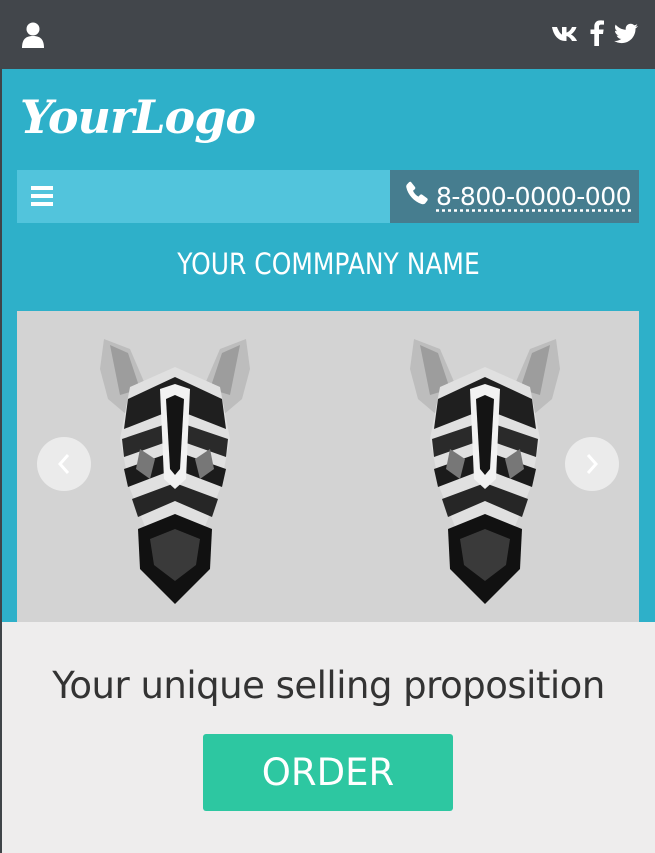  I want to click on chevron-right-icon, so click(592, 464).